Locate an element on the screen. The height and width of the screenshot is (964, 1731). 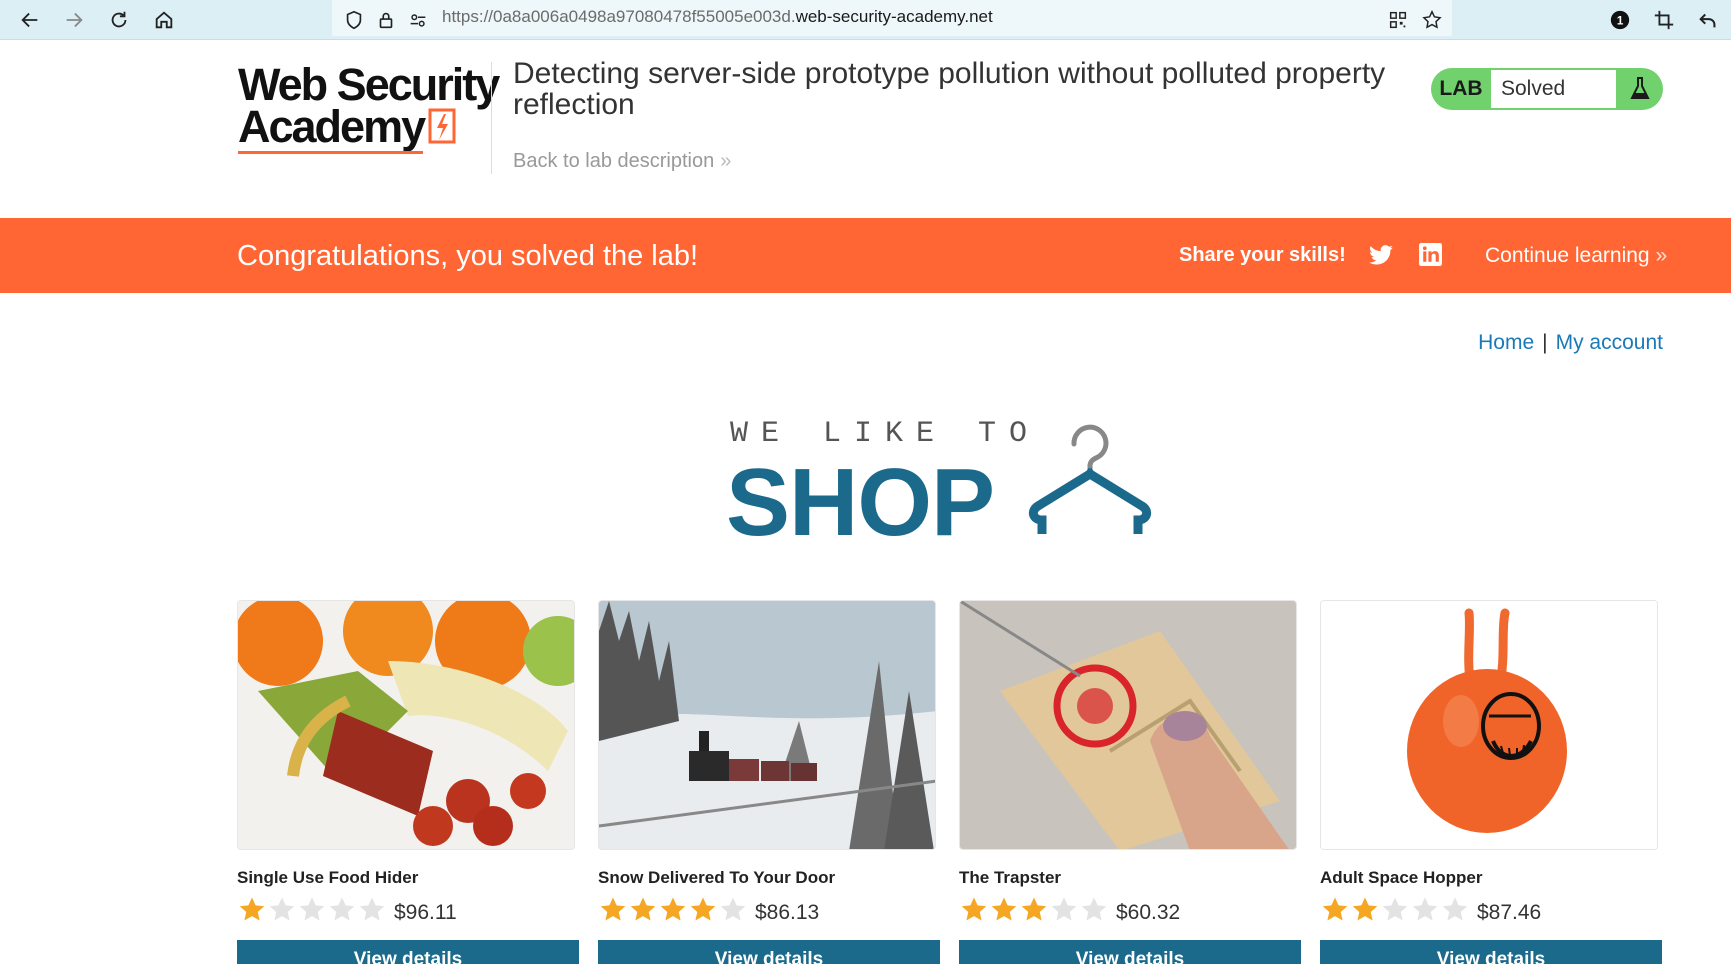
back-to-lab-link: Back to lab description» is located at coordinates (622, 161).